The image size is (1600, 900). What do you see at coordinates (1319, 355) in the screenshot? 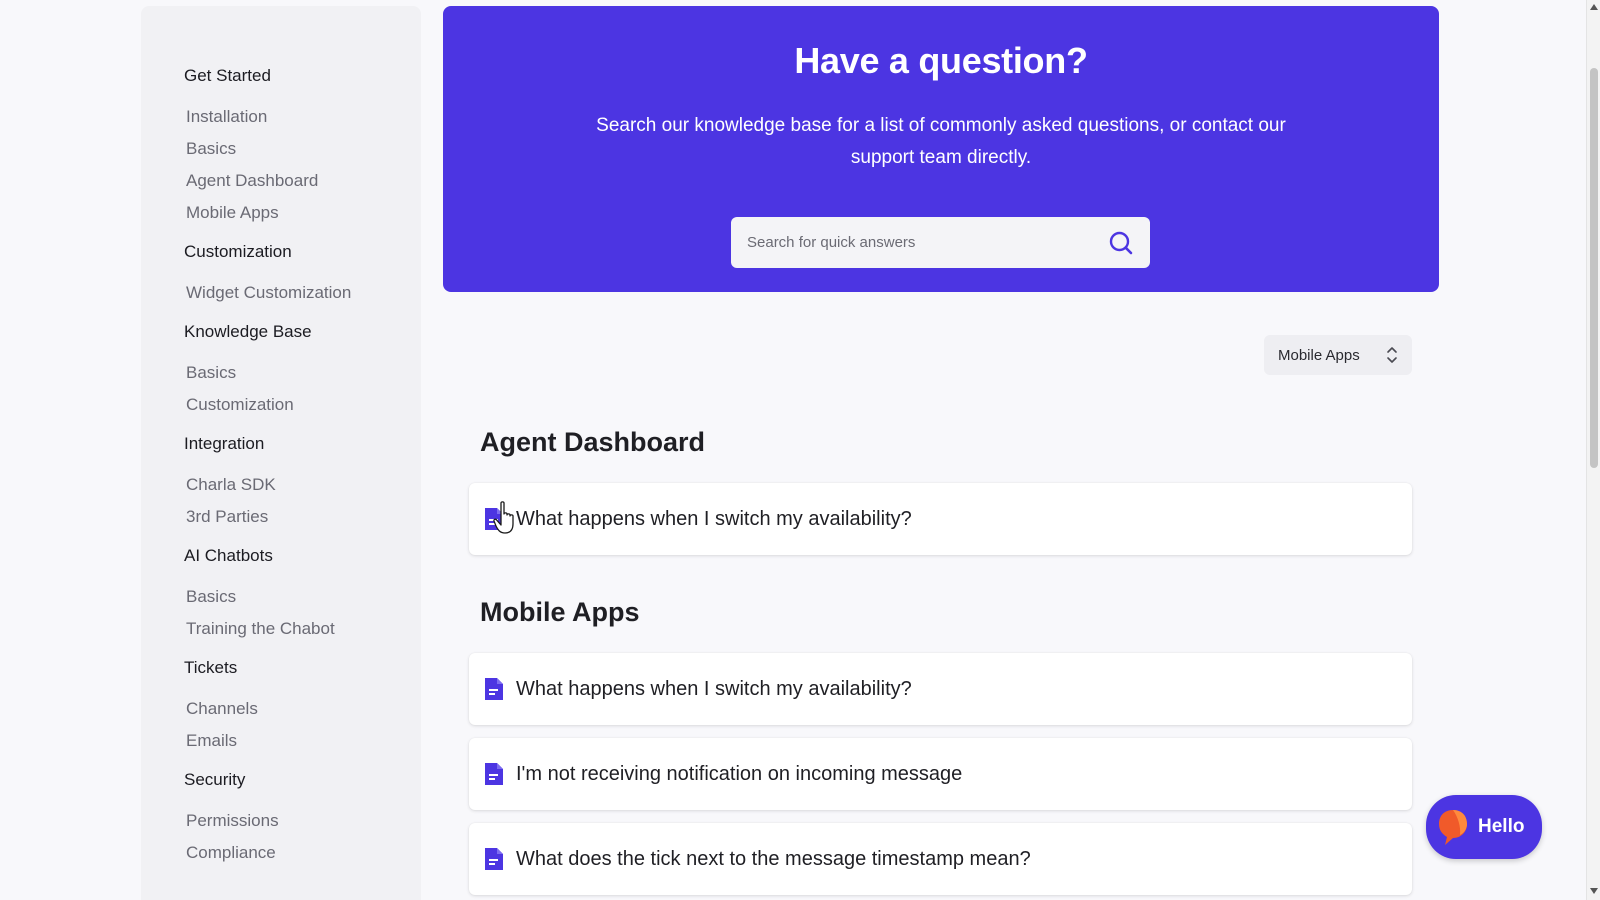
I see `category-select-value: Mobile Apps` at bounding box center [1319, 355].